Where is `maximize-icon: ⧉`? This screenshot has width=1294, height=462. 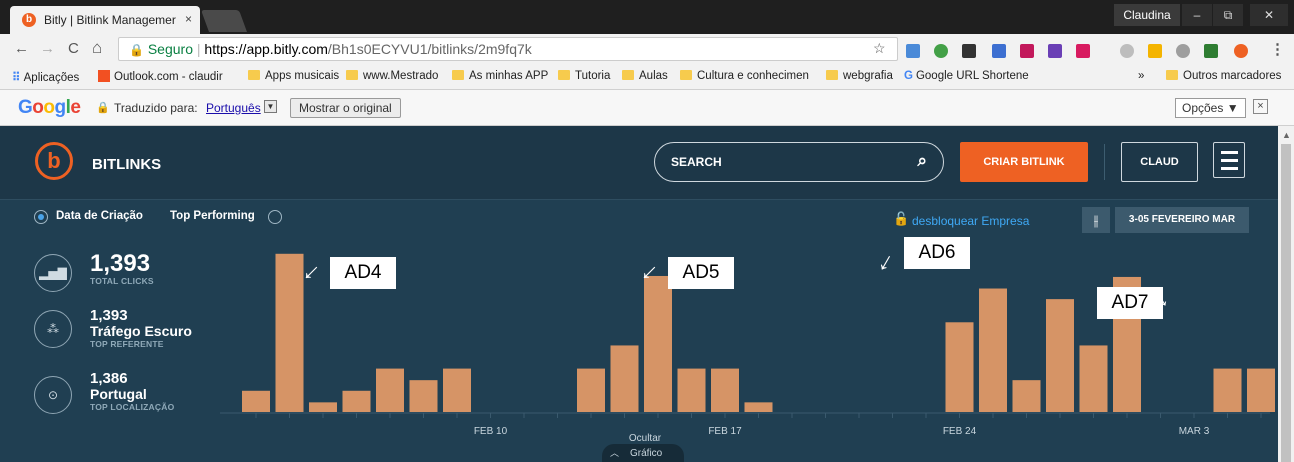 maximize-icon: ⧉ is located at coordinates (1228, 15).